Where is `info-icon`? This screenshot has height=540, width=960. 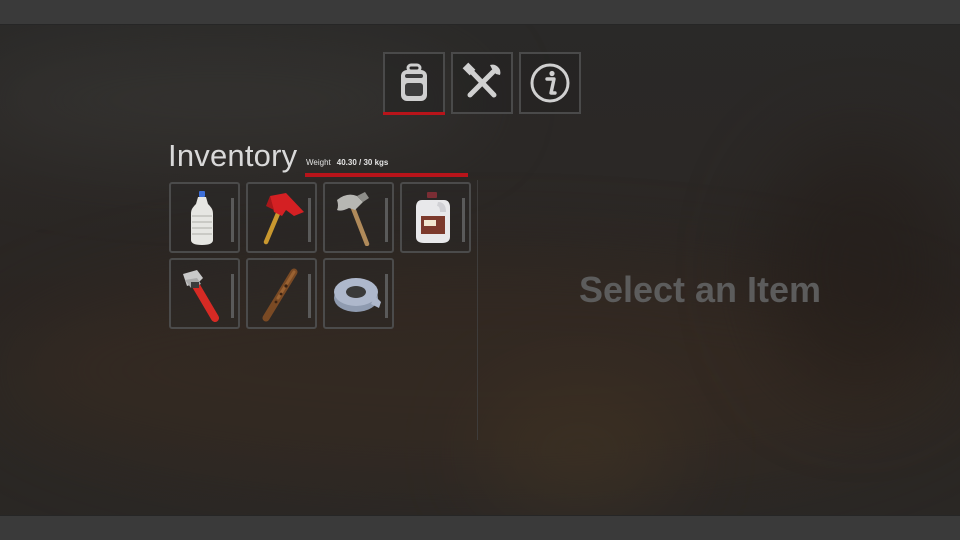 info-icon is located at coordinates (550, 83).